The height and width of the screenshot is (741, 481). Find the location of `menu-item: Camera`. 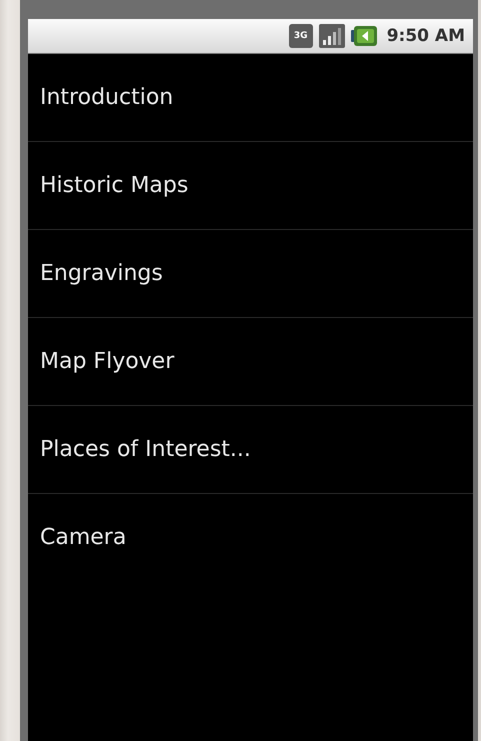

menu-item: Camera is located at coordinates (250, 537).